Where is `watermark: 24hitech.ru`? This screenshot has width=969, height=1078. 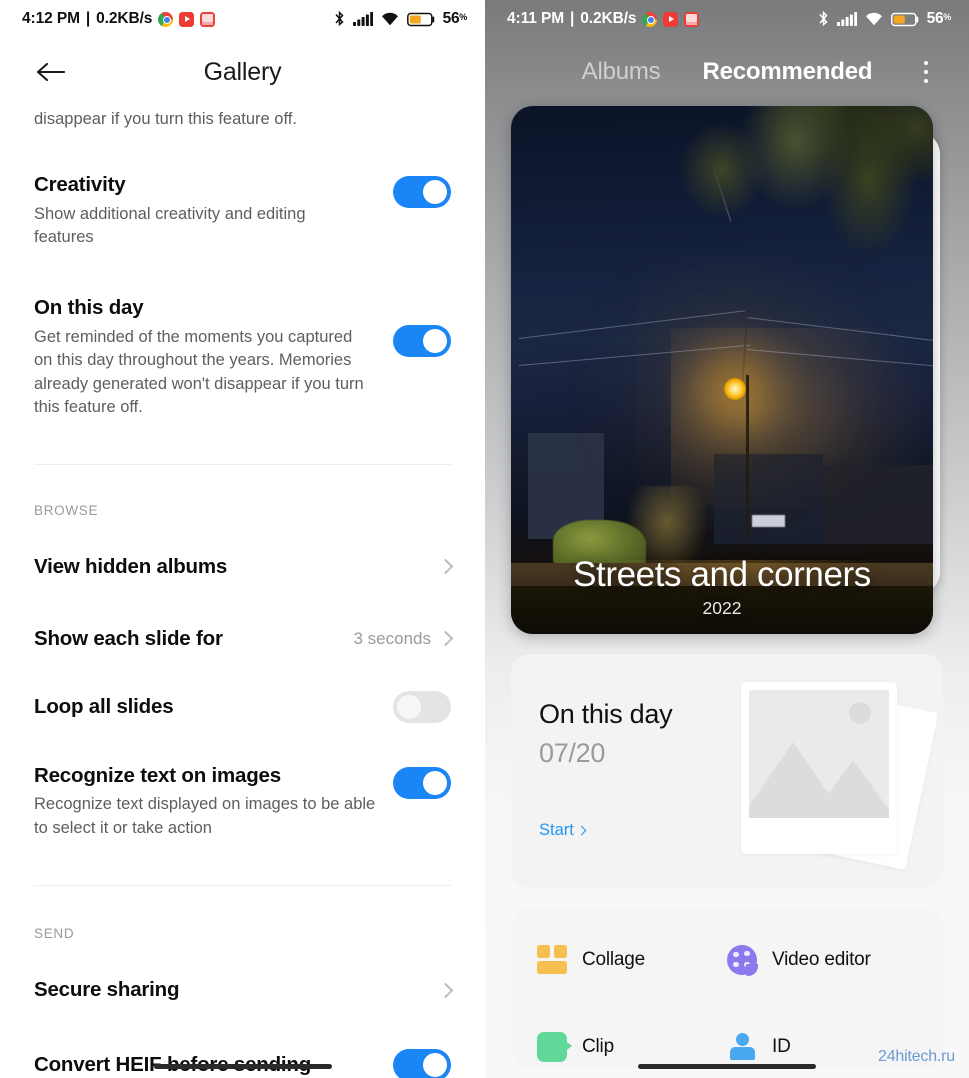
watermark: 24hitech.ru is located at coordinates (916, 1056).